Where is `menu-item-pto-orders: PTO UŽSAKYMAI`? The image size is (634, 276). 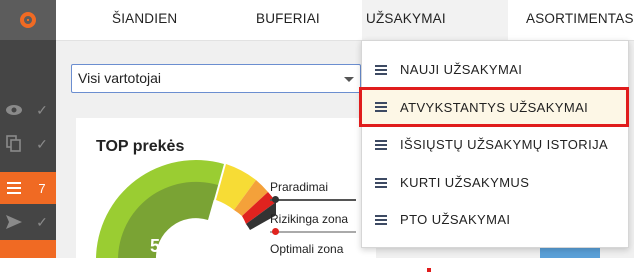 menu-item-pto-orders: PTO UŽSAKYMAI is located at coordinates (495, 219).